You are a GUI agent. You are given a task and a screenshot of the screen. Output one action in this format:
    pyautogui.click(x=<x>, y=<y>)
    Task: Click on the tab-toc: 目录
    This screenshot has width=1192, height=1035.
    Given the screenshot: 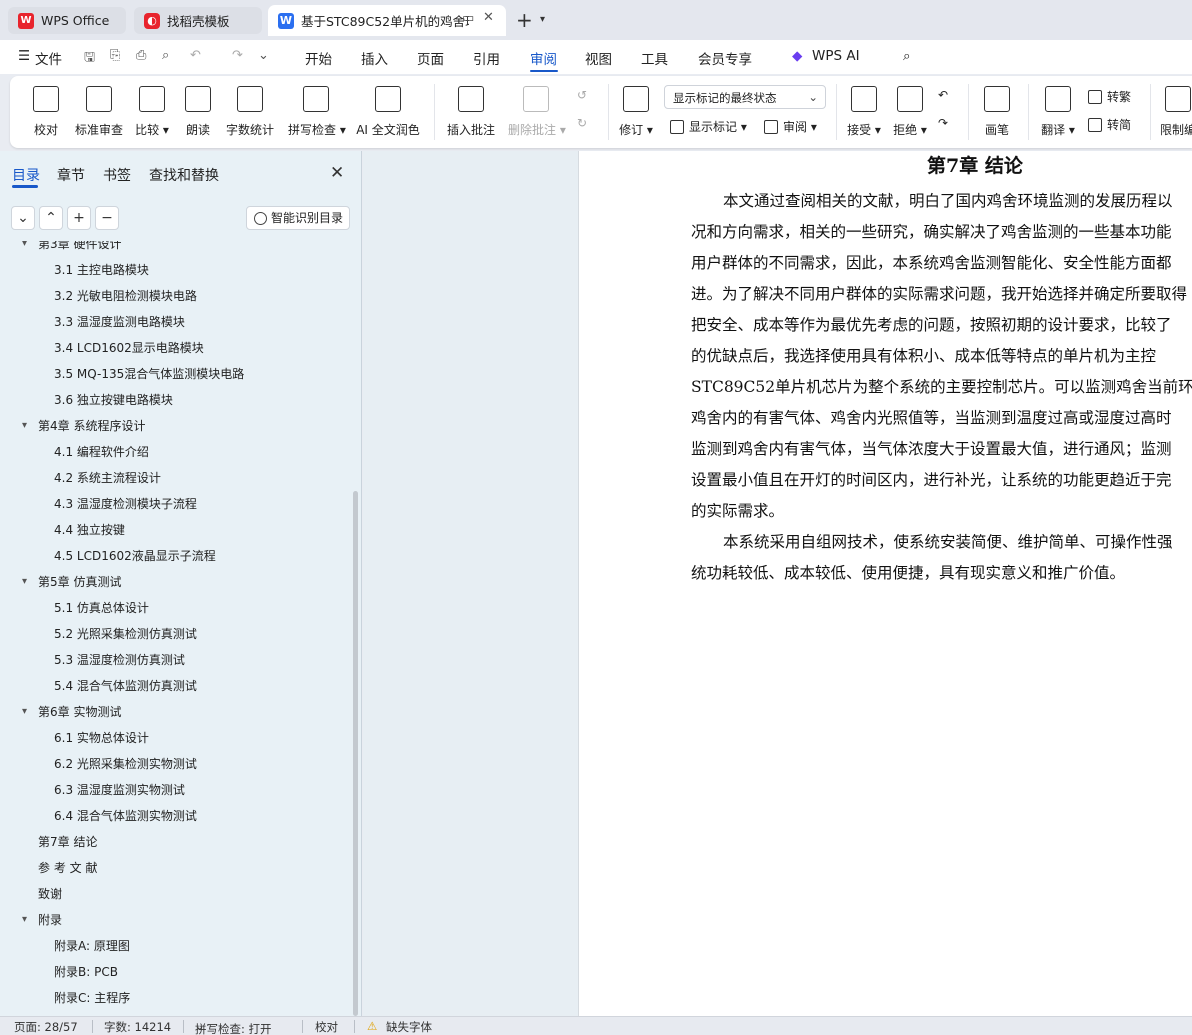 What is the action you would take?
    pyautogui.click(x=26, y=175)
    